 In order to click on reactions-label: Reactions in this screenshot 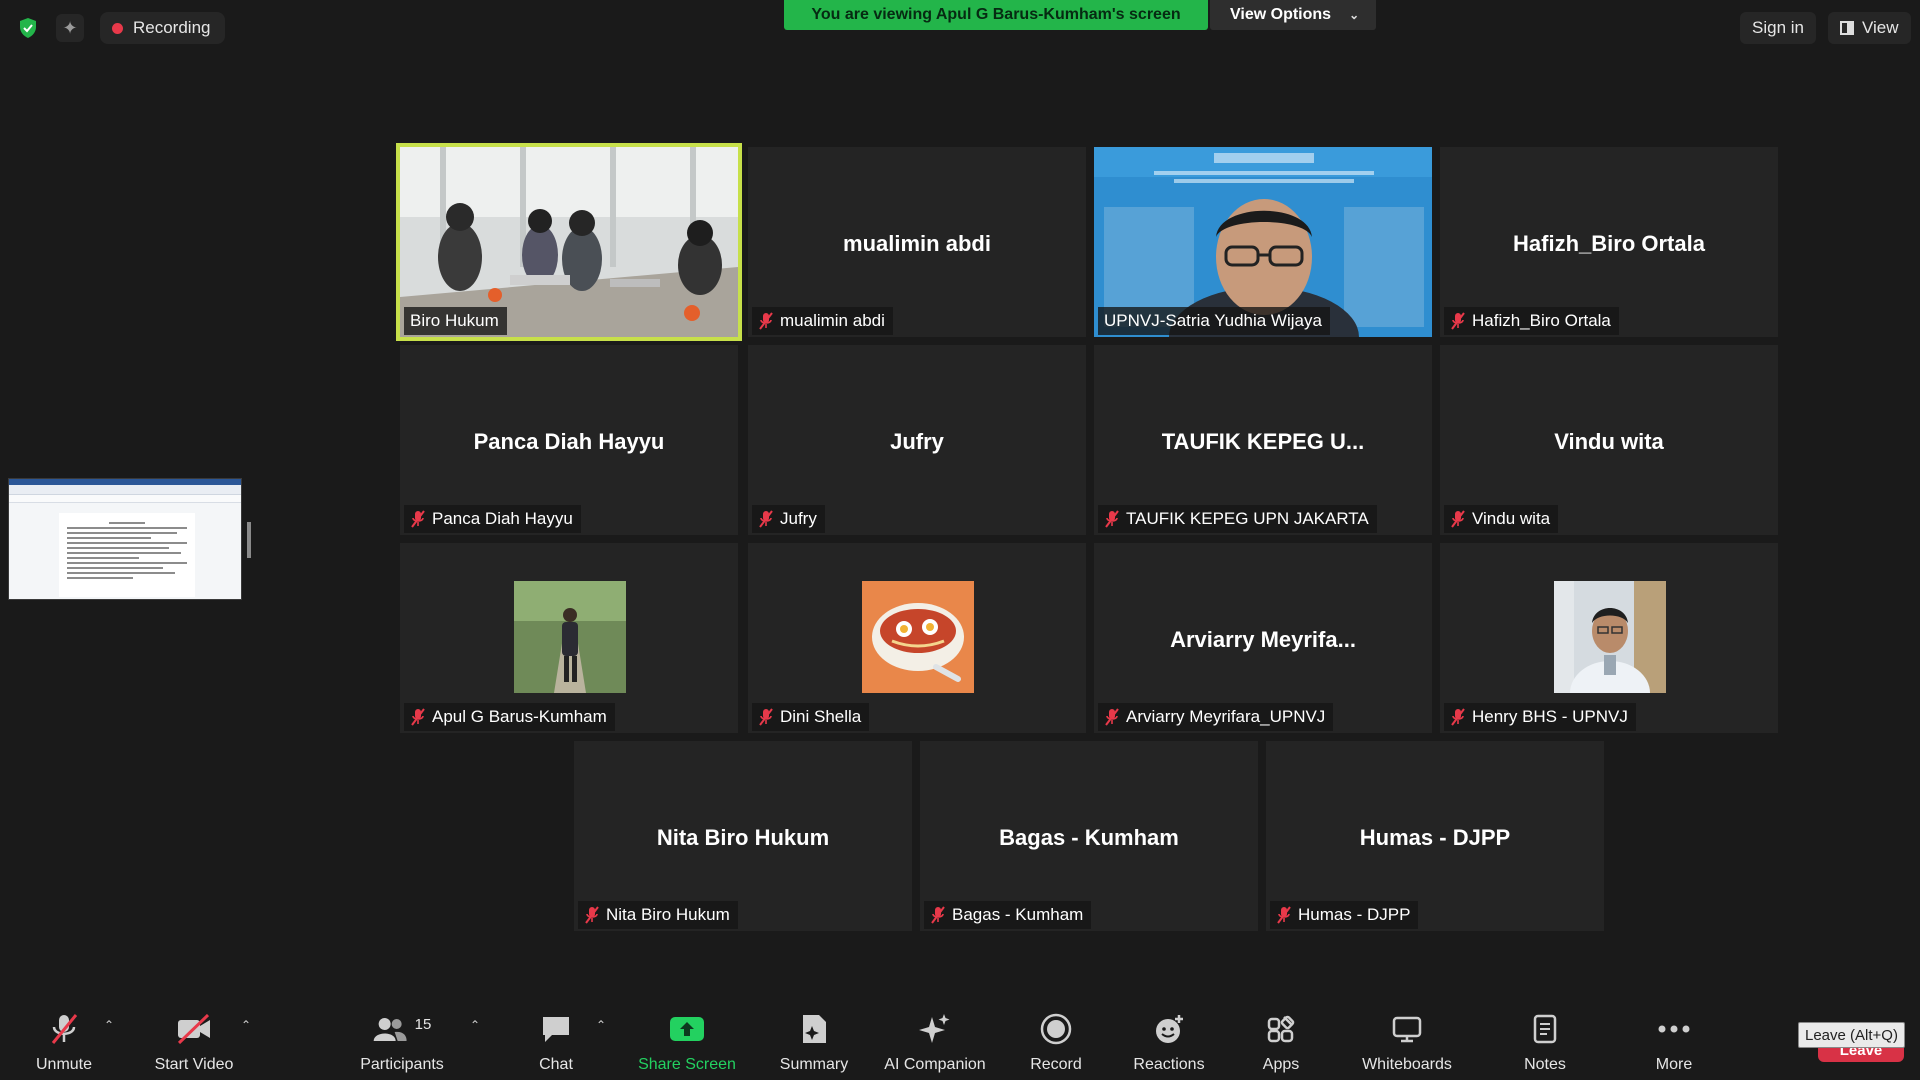, I will do `click(1169, 1064)`.